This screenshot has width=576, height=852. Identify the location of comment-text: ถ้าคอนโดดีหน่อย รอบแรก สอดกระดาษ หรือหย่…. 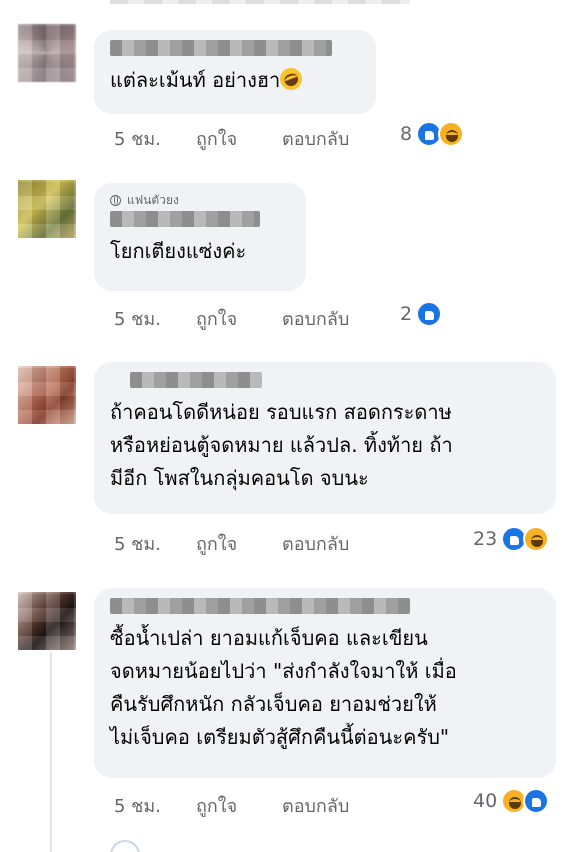
(281, 445).